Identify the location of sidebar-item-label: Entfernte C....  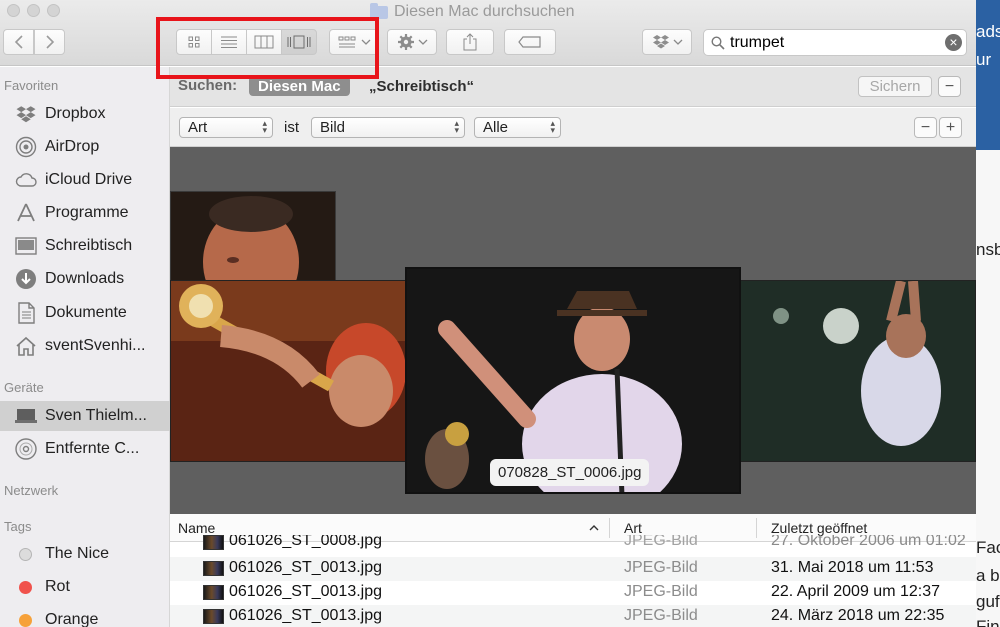
(92, 448).